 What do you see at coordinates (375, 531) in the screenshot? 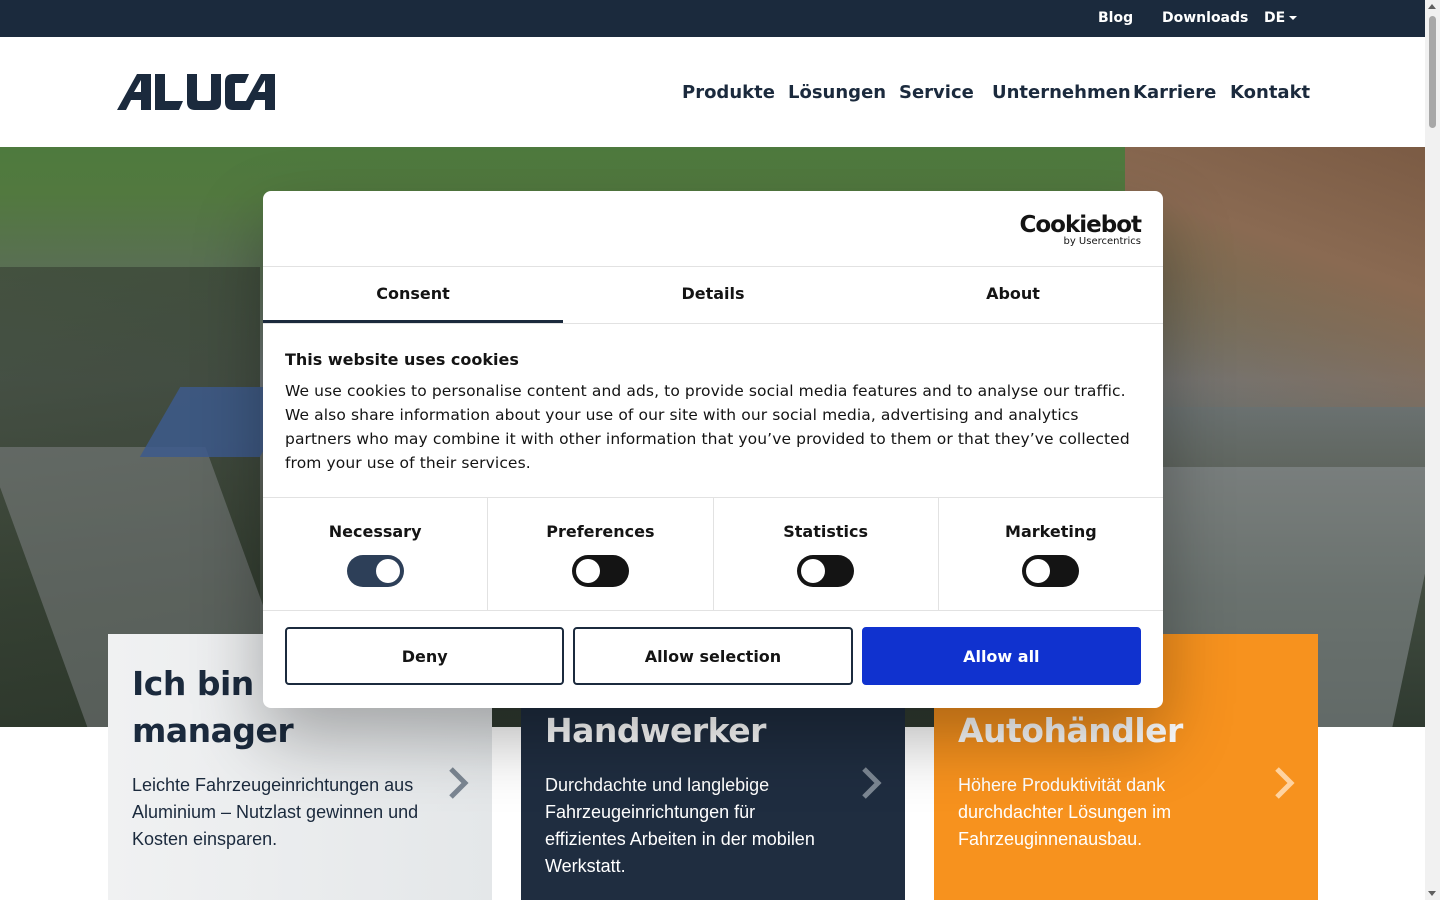
I see `toggle-label: Necessary` at bounding box center [375, 531].